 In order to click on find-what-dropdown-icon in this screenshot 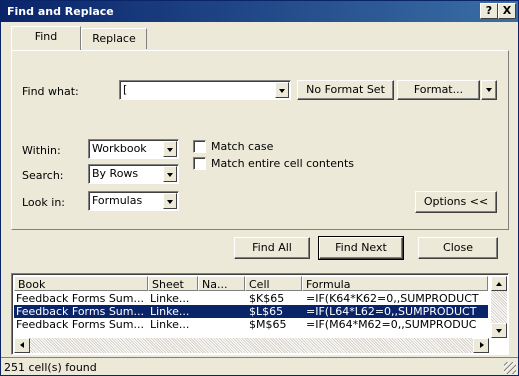, I will do `click(282, 90)`.